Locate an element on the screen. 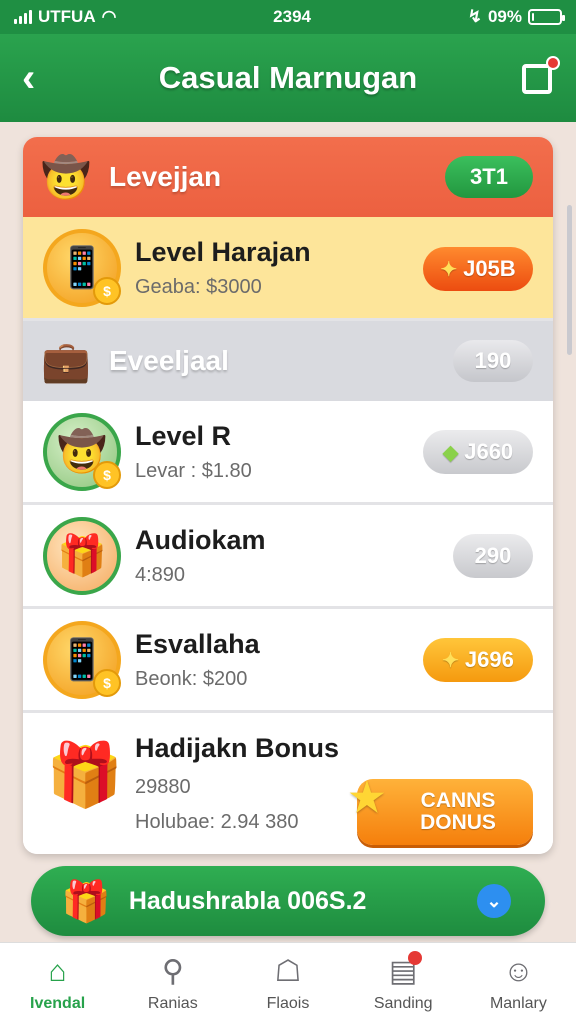  bonus-detail-label: Holubae: is located at coordinates (178, 822).